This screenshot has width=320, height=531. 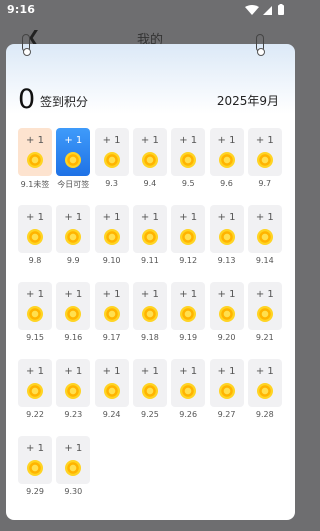 I want to click on day-cell: + 1 9.8, so click(x=35, y=235).